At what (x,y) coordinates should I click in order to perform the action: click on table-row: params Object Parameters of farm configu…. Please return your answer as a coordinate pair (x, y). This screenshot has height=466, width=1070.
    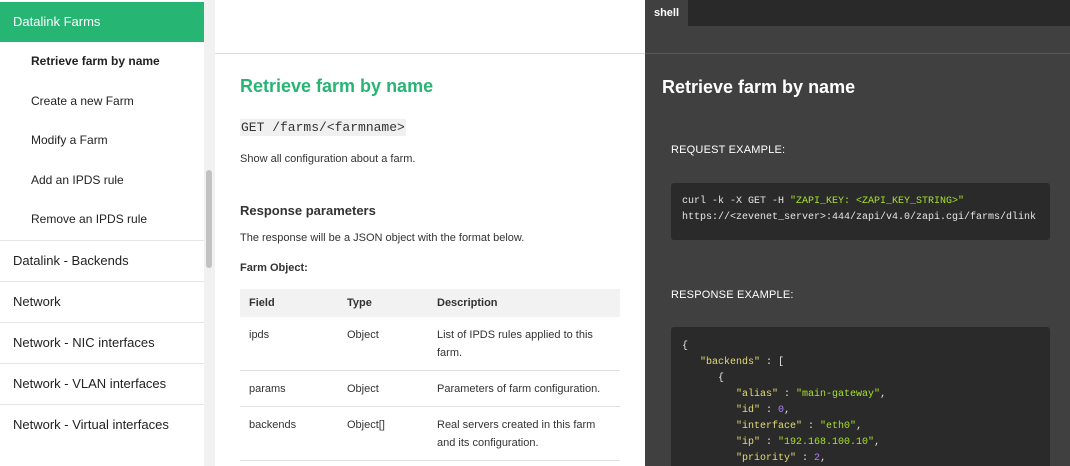
    Looking at the image, I should click on (430, 388).